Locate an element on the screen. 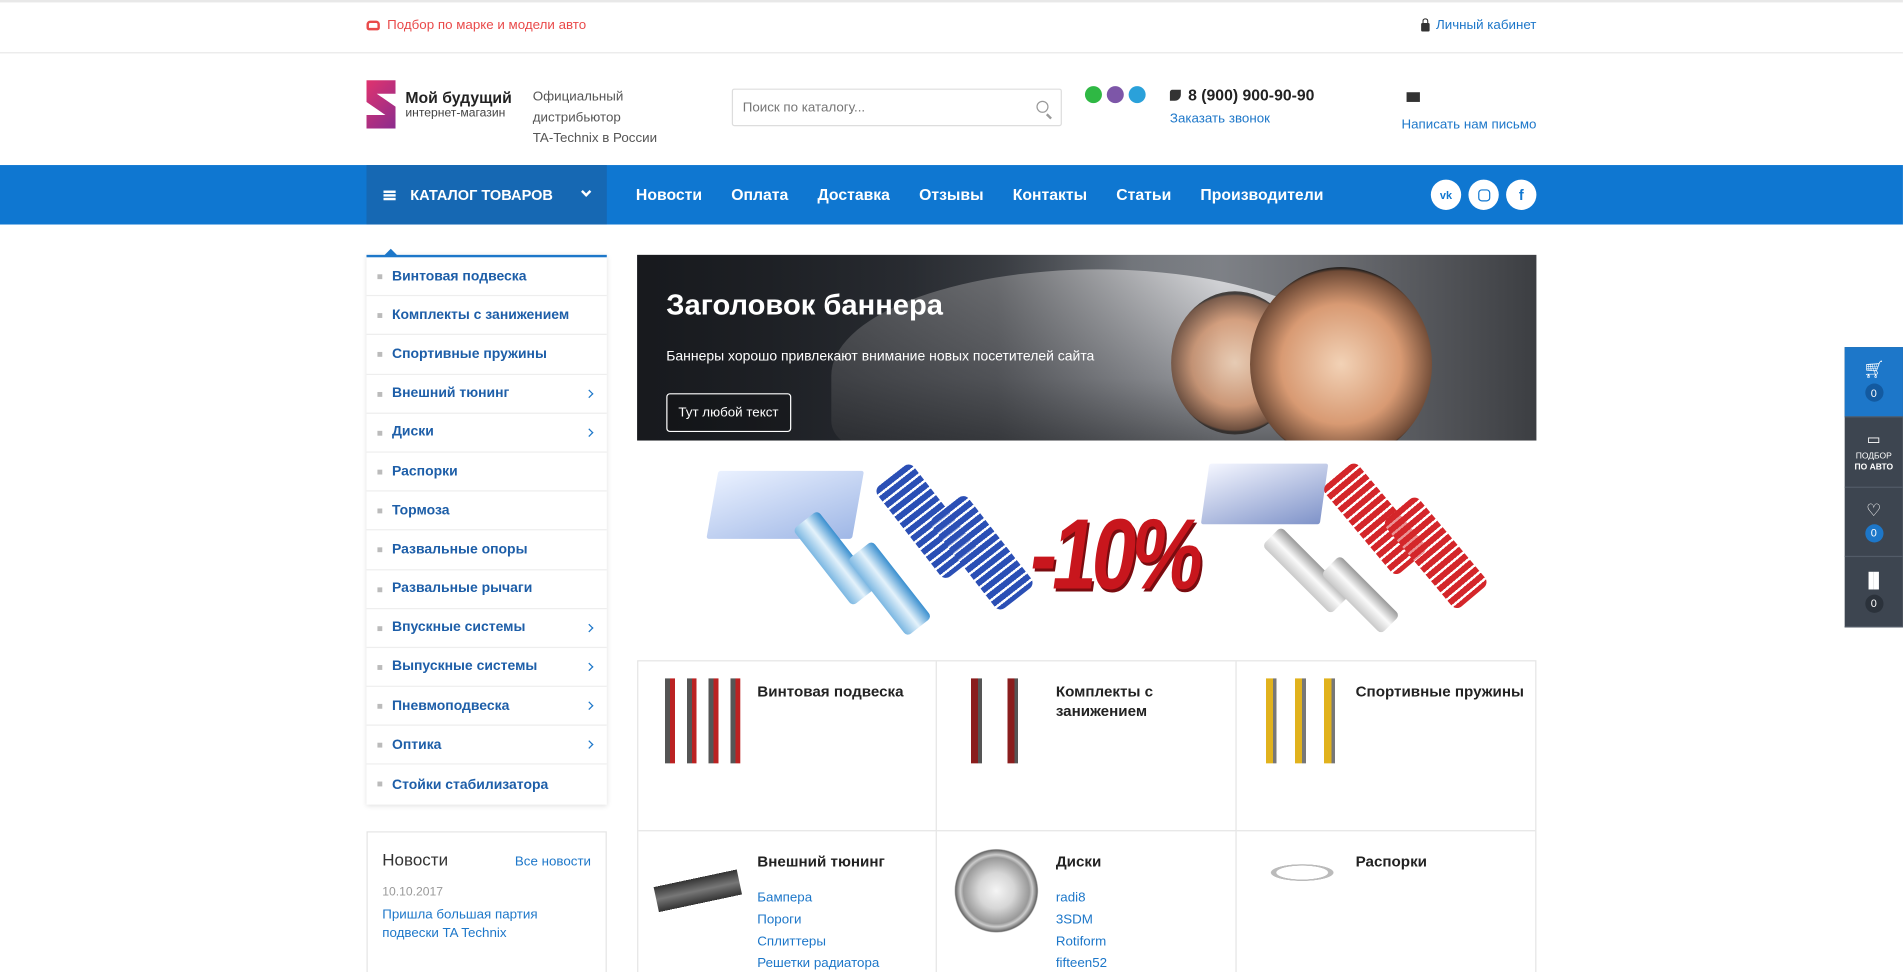 The image size is (1903, 972). sidebar-item: Выпускные системы is located at coordinates (486, 667).